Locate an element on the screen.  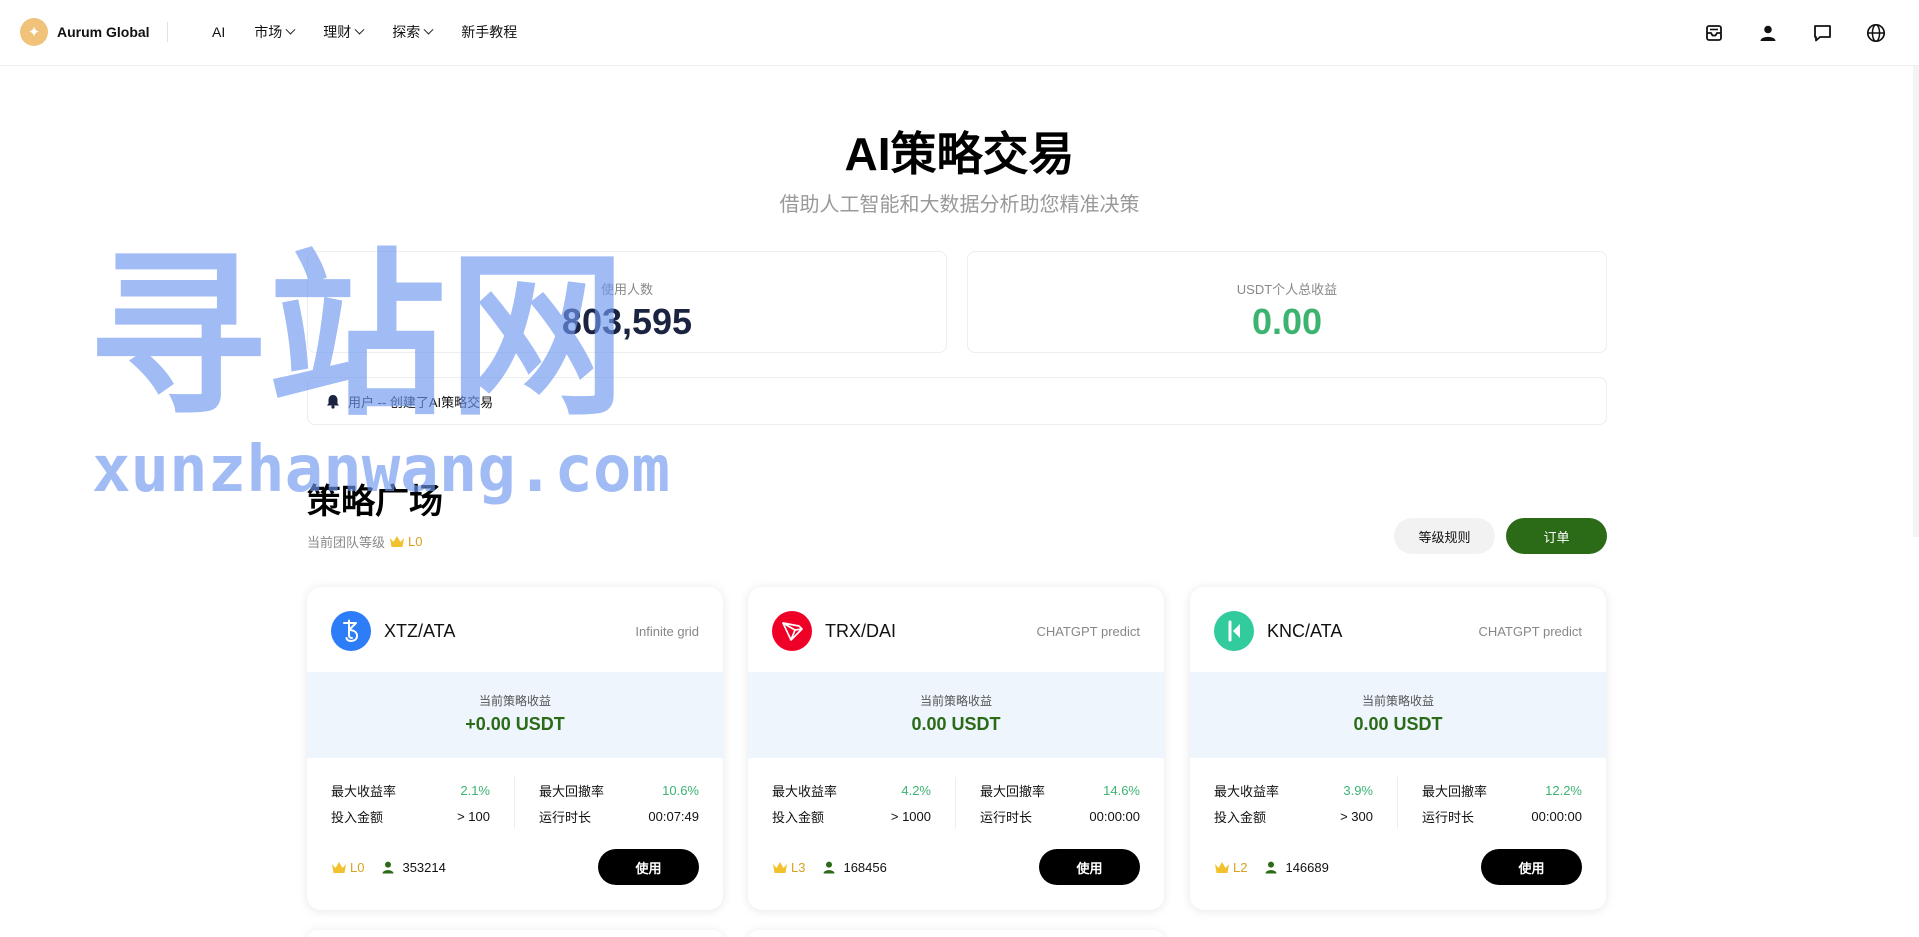
max-drawdown-row: 最大回撤率 14.6% is located at coordinates (1060, 790).